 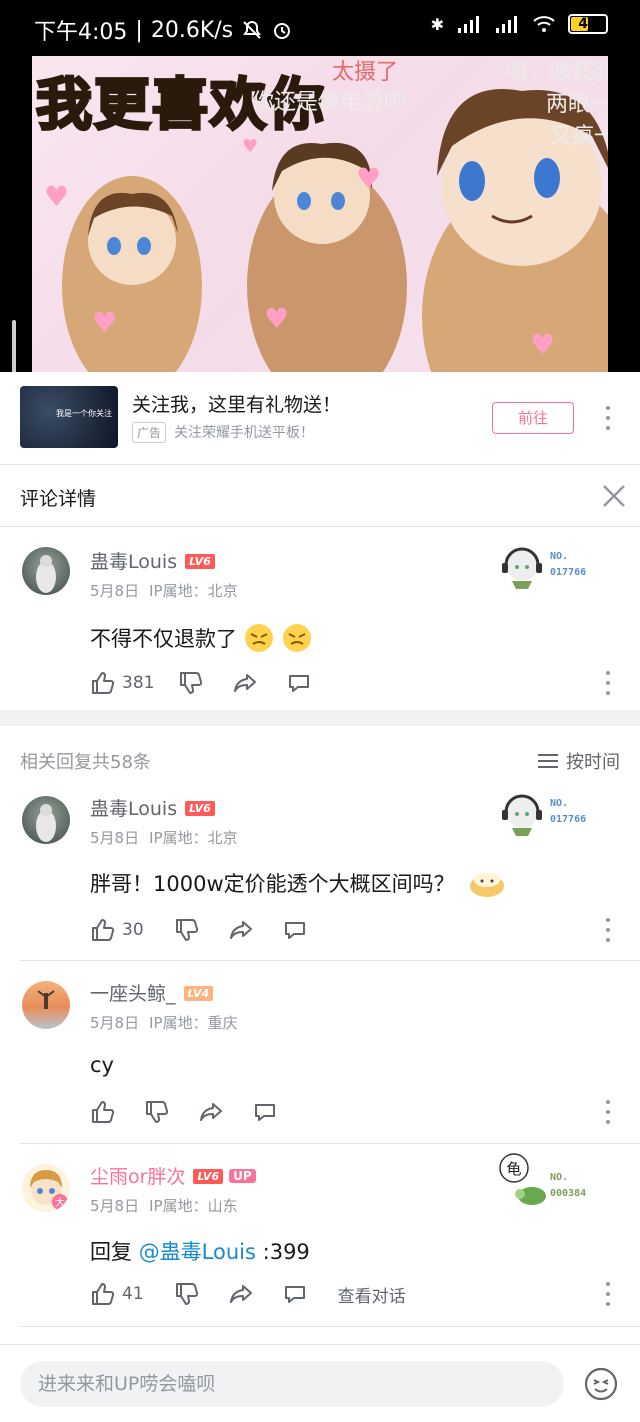 I want to click on like-button: 41, so click(x=117, y=1294).